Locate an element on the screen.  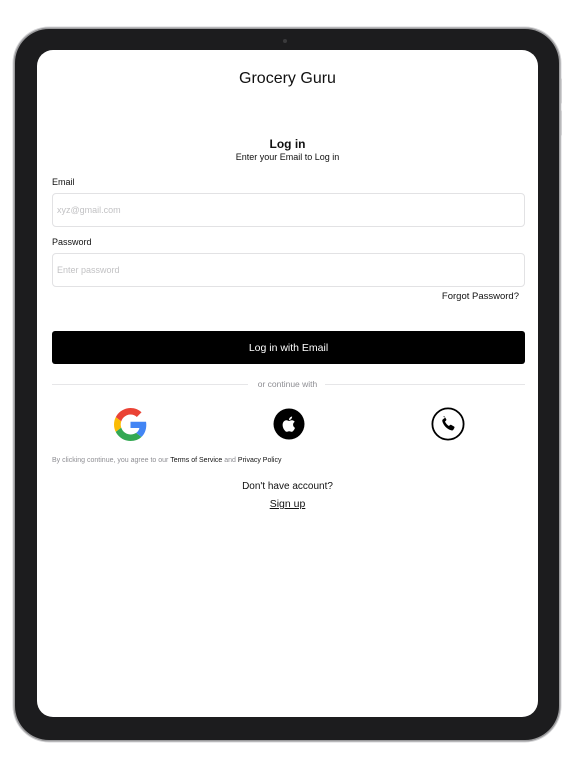
signup-row: Sign up is located at coordinates (287, 504).